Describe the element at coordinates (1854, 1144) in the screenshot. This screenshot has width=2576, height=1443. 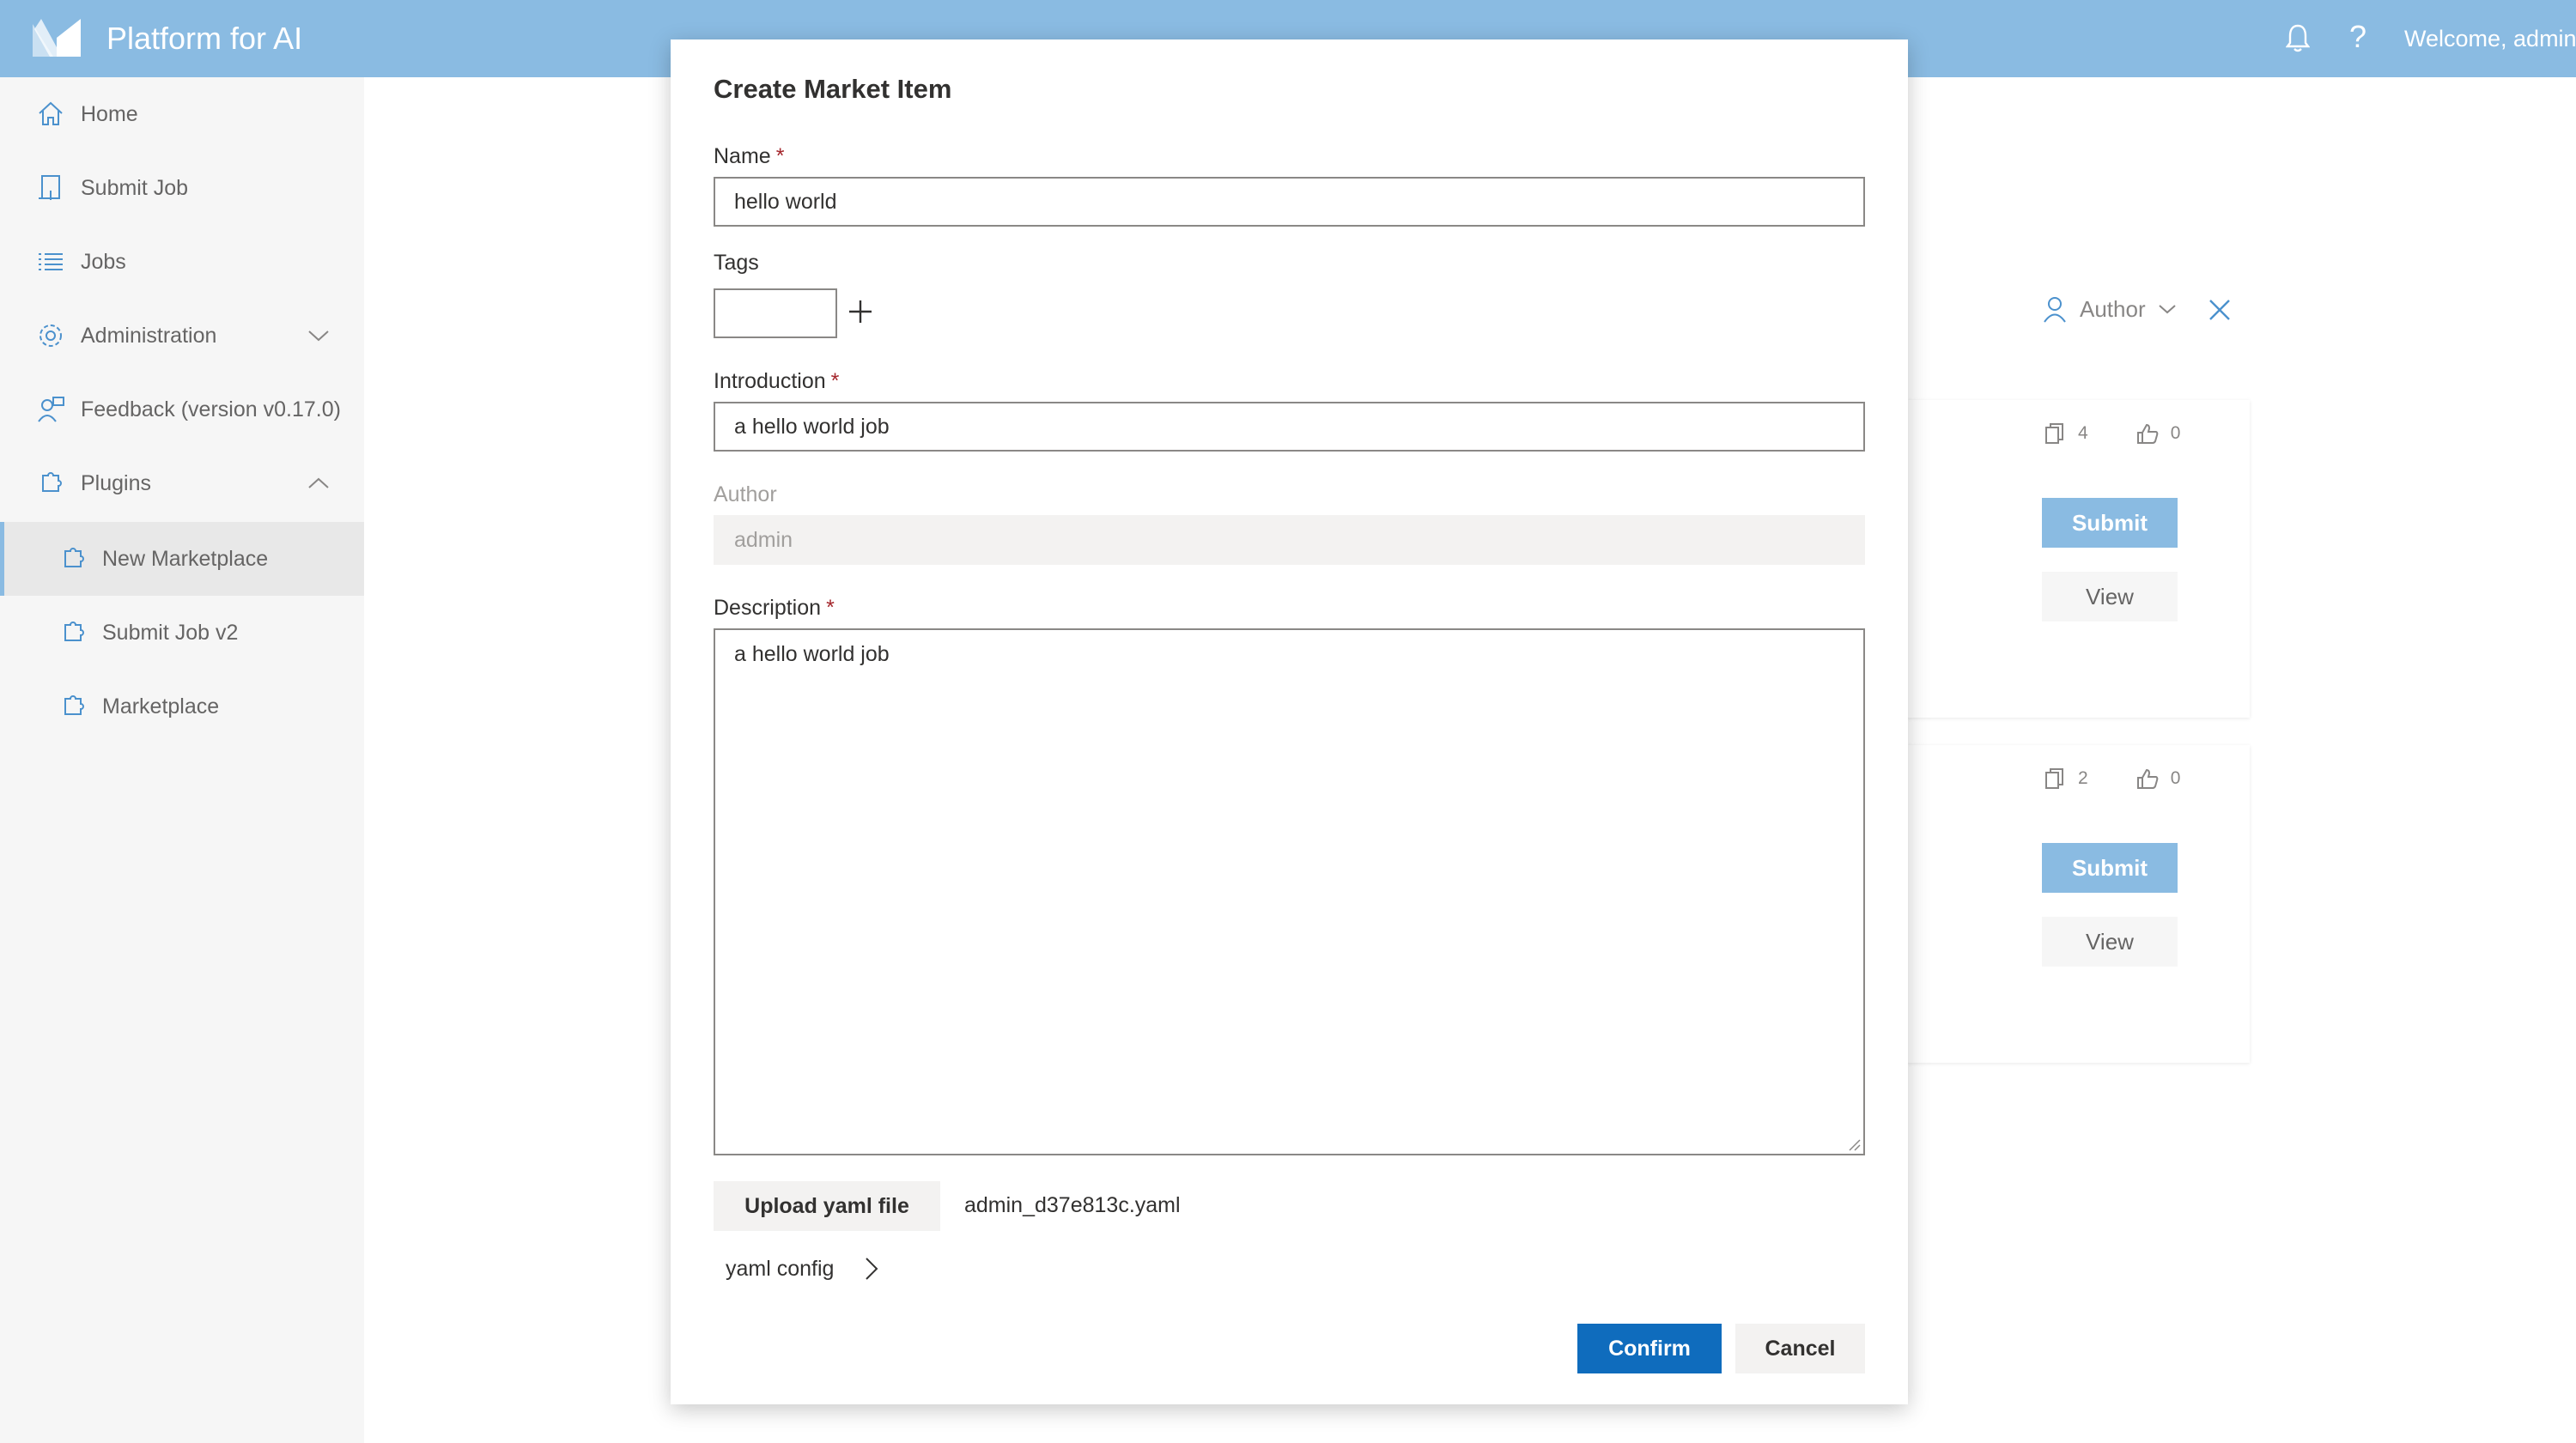
I see `resize-handle-icon` at that location.